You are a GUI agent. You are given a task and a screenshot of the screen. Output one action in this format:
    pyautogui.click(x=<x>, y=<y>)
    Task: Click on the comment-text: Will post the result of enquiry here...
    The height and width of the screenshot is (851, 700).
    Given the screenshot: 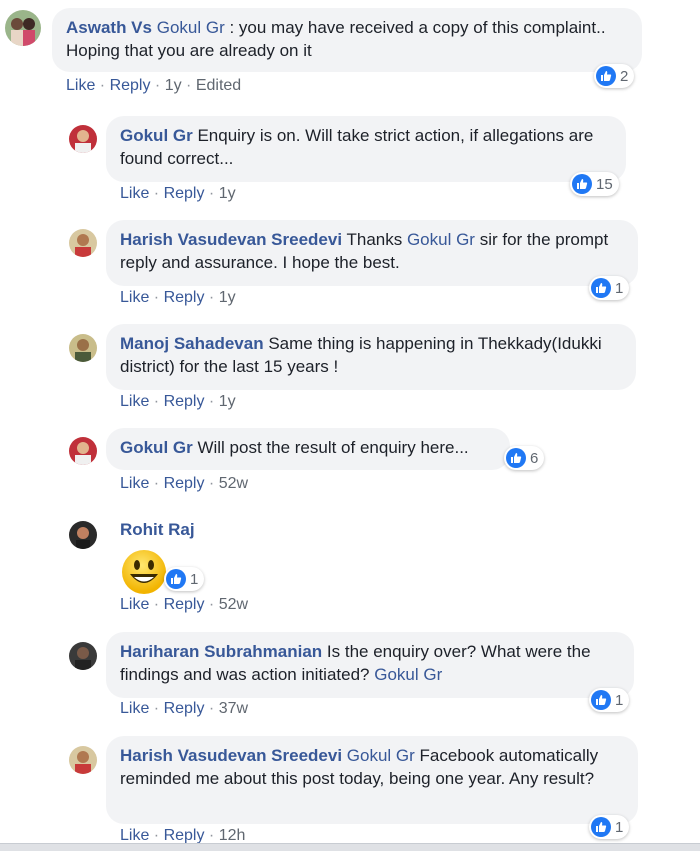 What is the action you would take?
    pyautogui.click(x=330, y=447)
    